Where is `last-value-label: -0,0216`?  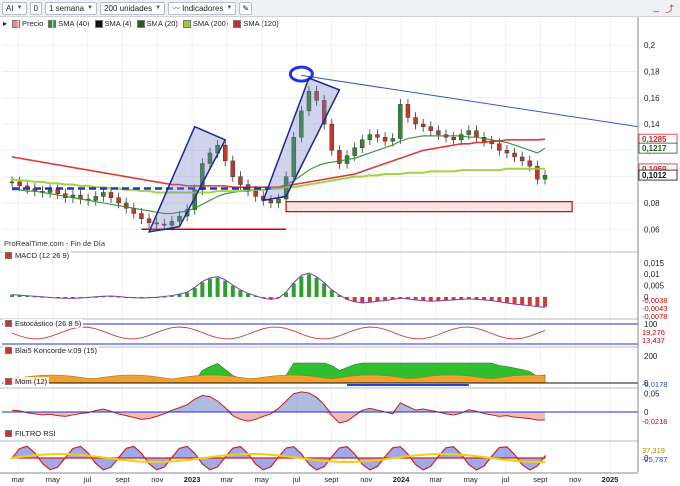 last-value-label: -0,0216 is located at coordinates (654, 421).